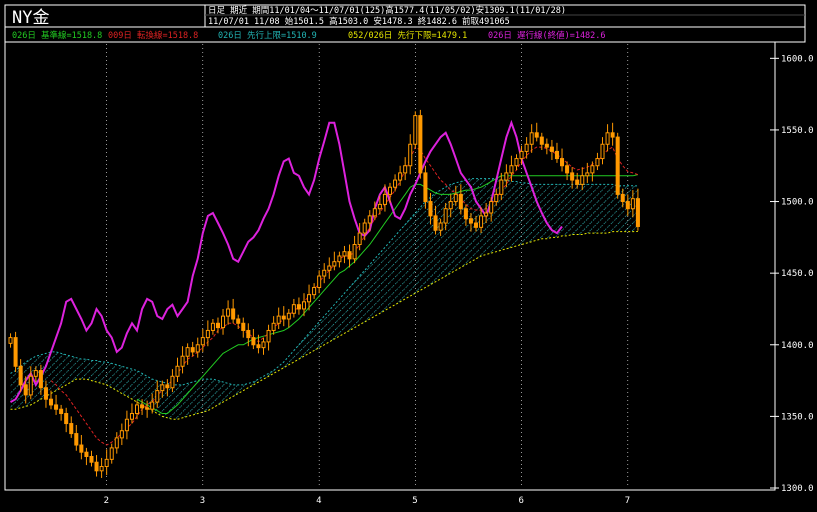 This screenshot has height=512, width=817. I want to click on y-tick-label: 1300.0, so click(797, 489).